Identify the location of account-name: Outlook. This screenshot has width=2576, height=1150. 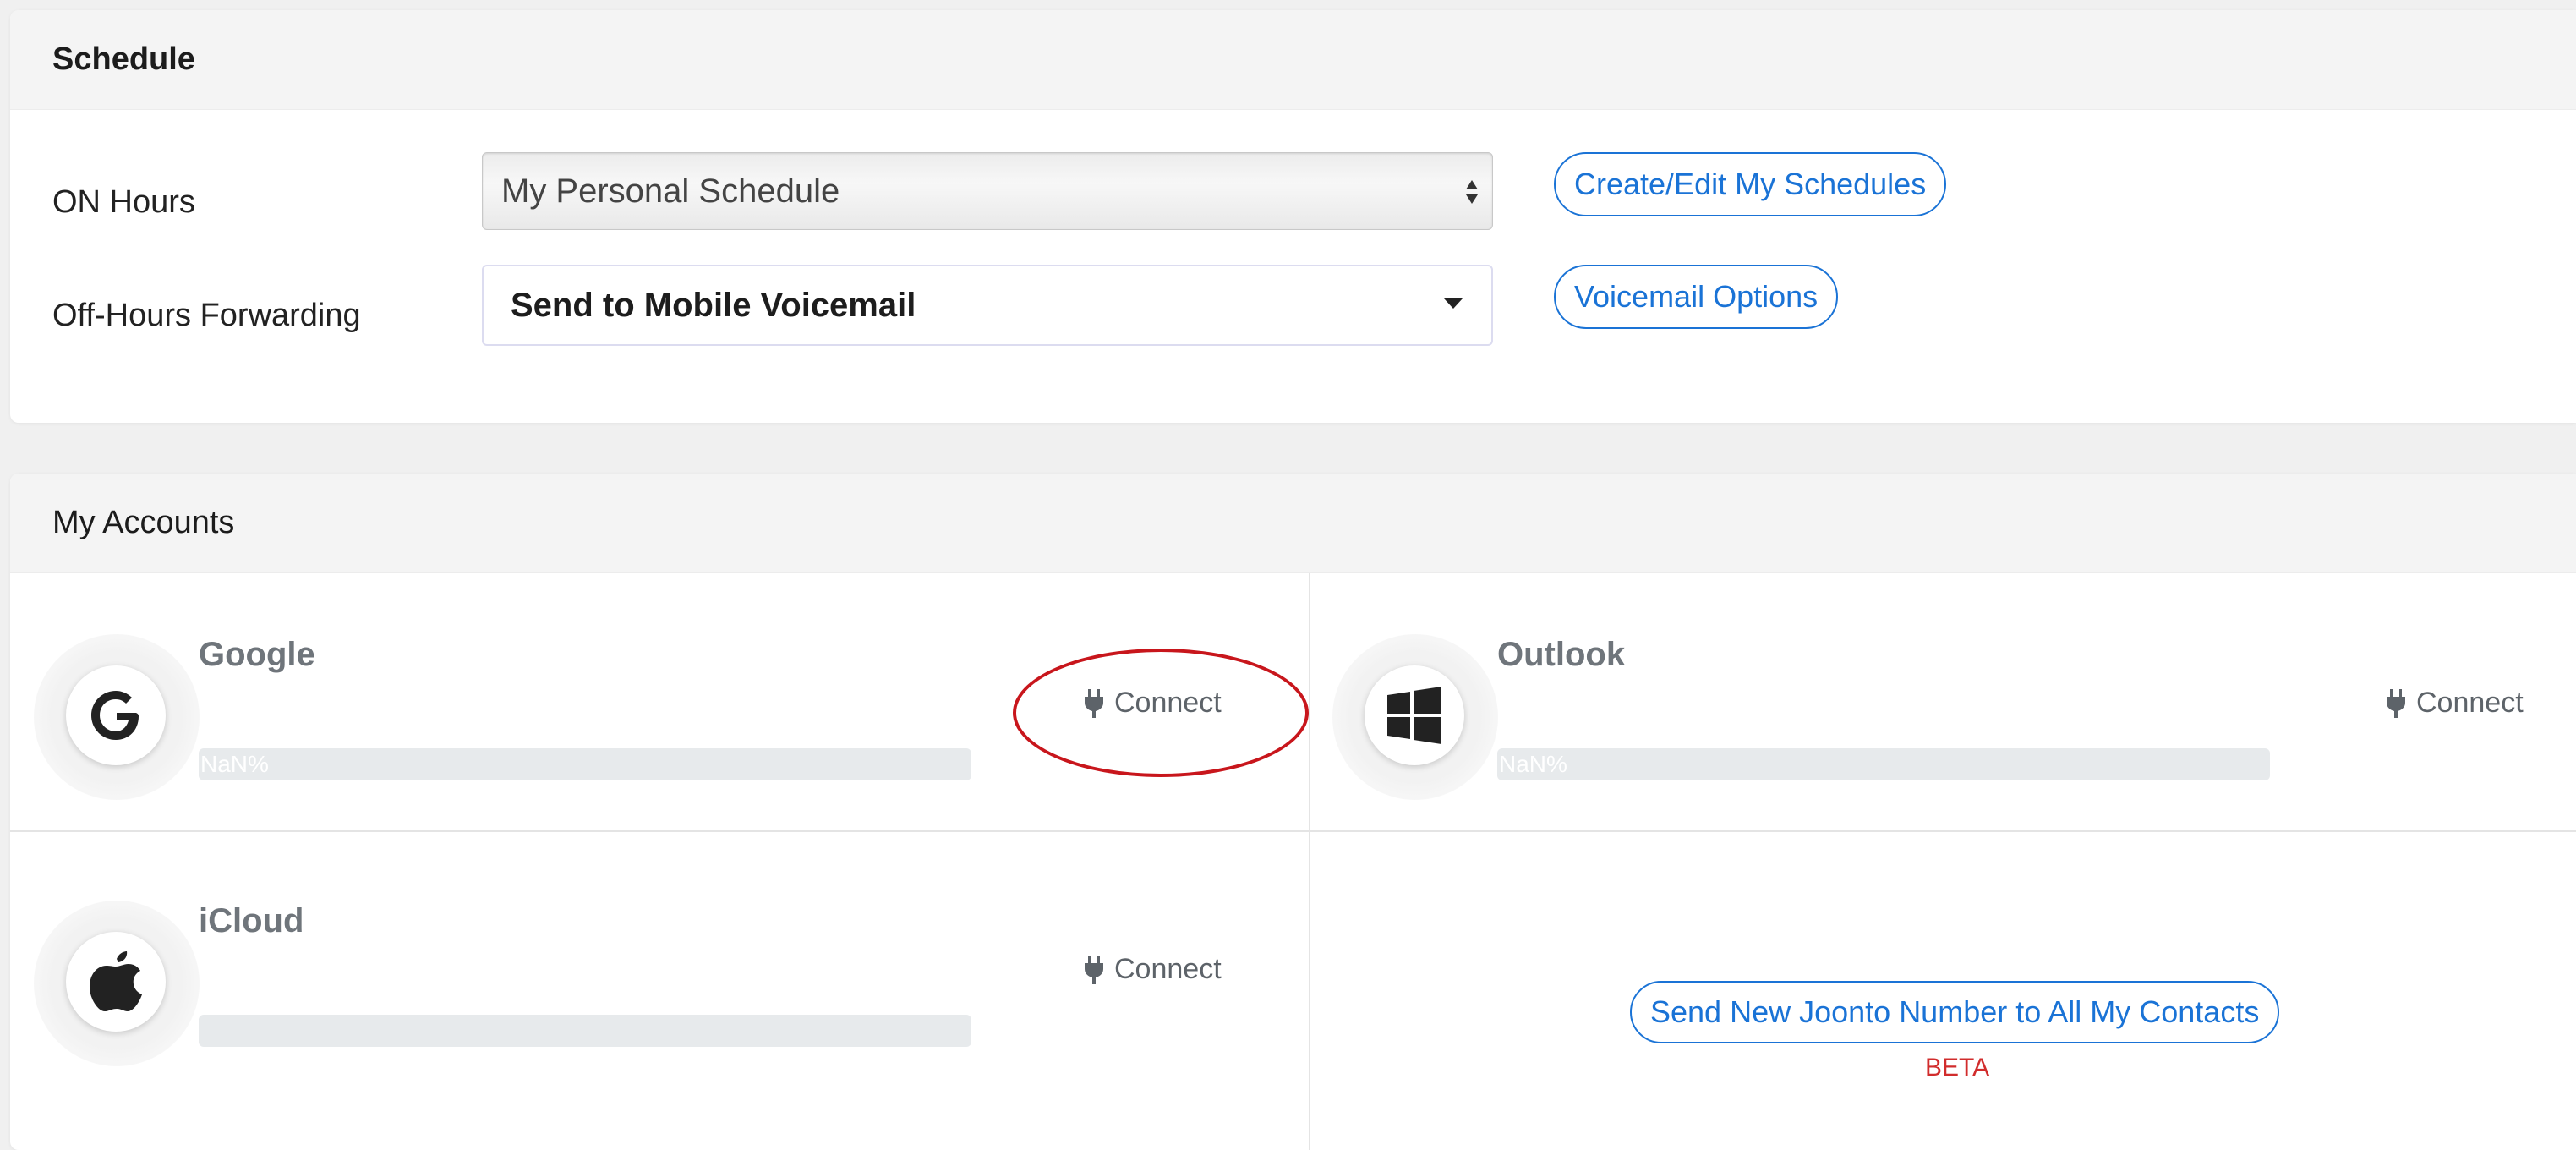
(1561, 654).